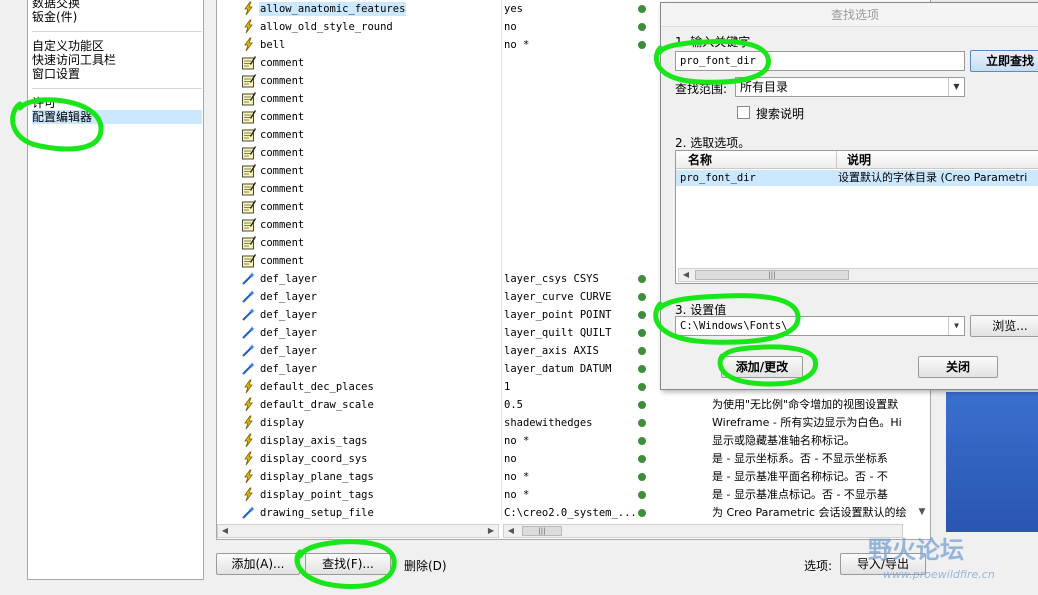 Image resolution: width=1038 pixels, height=595 pixels. What do you see at coordinates (712, 62) in the screenshot?
I see `annotation-circle-keyword` at bounding box center [712, 62].